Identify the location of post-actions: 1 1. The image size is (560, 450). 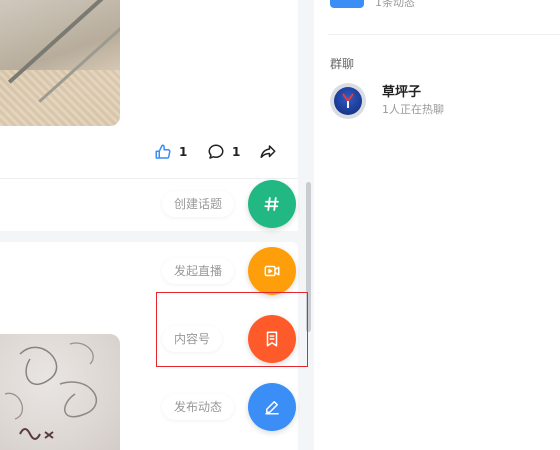
(220, 152).